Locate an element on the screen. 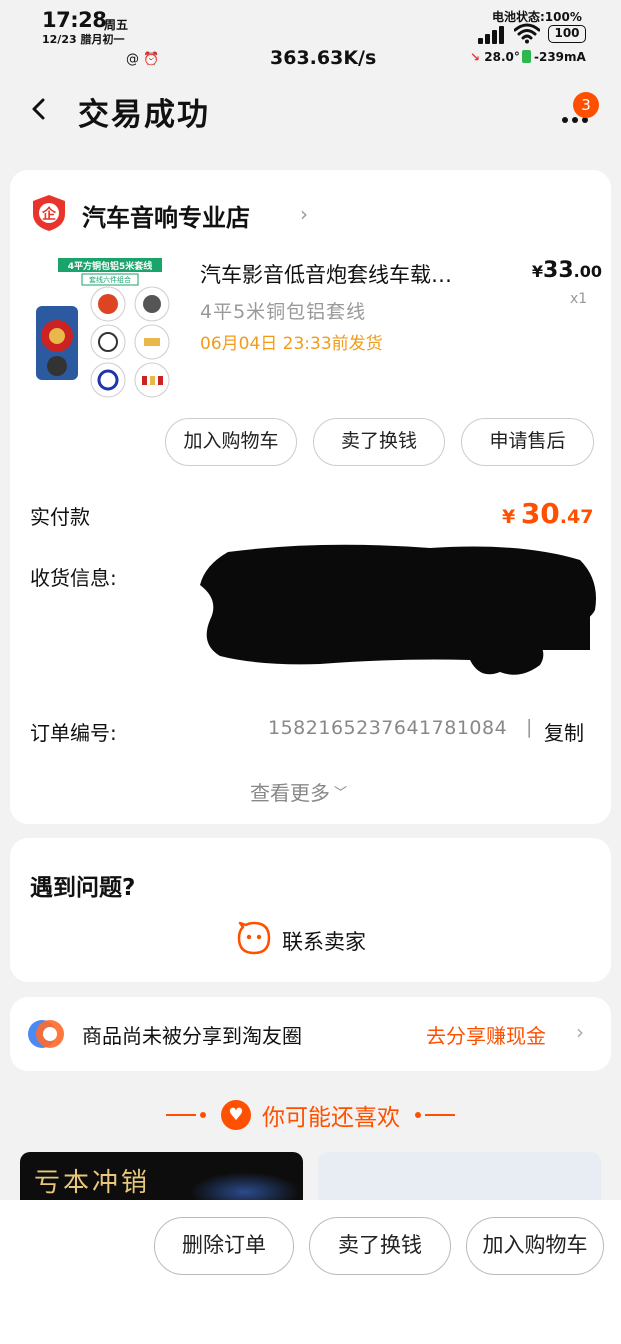 This screenshot has width=621, height=1344. nav-bar: 交易成功 3 is located at coordinates (310, 112).